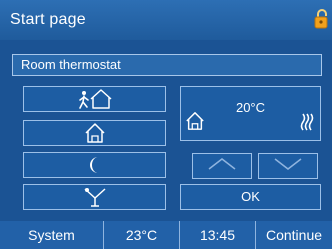 This screenshot has height=249, width=332. Describe the element at coordinates (142, 235) in the screenshot. I see `outdoor-temperature: 23°C` at that location.